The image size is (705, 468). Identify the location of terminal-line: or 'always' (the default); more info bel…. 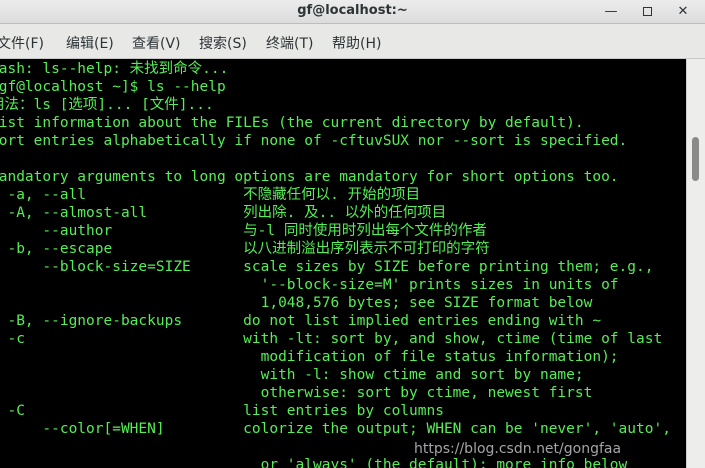
(314, 462).